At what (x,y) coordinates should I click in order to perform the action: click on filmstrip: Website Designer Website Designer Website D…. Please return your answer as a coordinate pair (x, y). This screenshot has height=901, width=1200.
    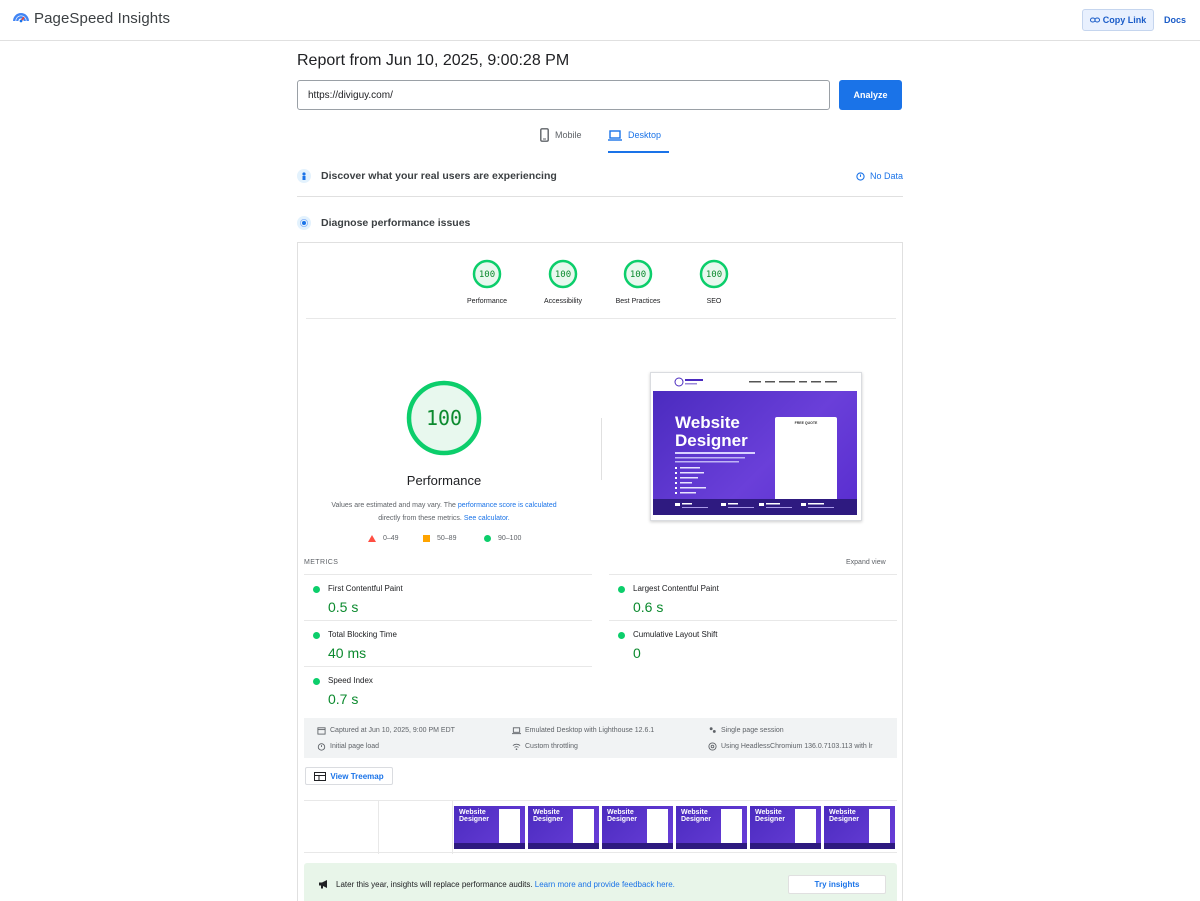
    Looking at the image, I should click on (600, 827).